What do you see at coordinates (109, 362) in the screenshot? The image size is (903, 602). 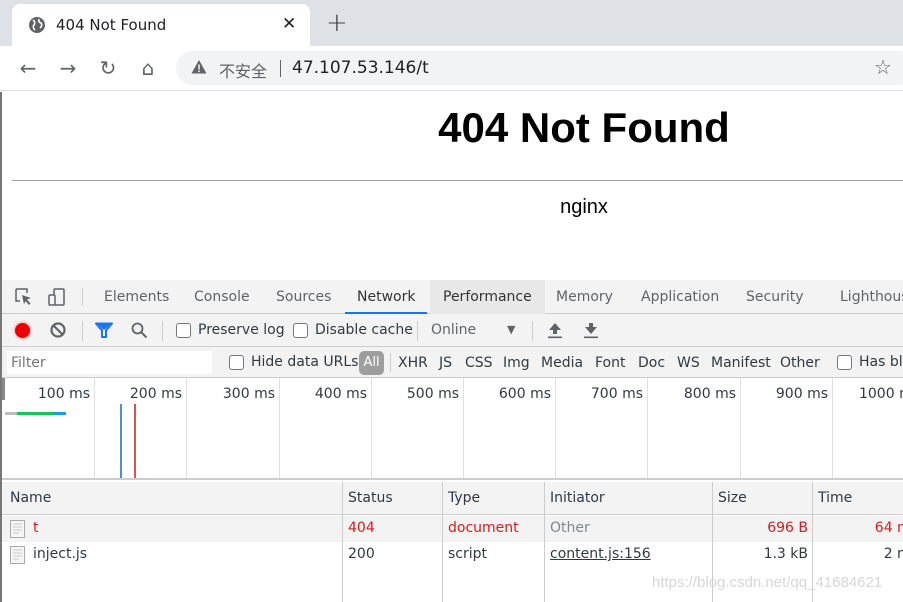 I see `filter-input` at bounding box center [109, 362].